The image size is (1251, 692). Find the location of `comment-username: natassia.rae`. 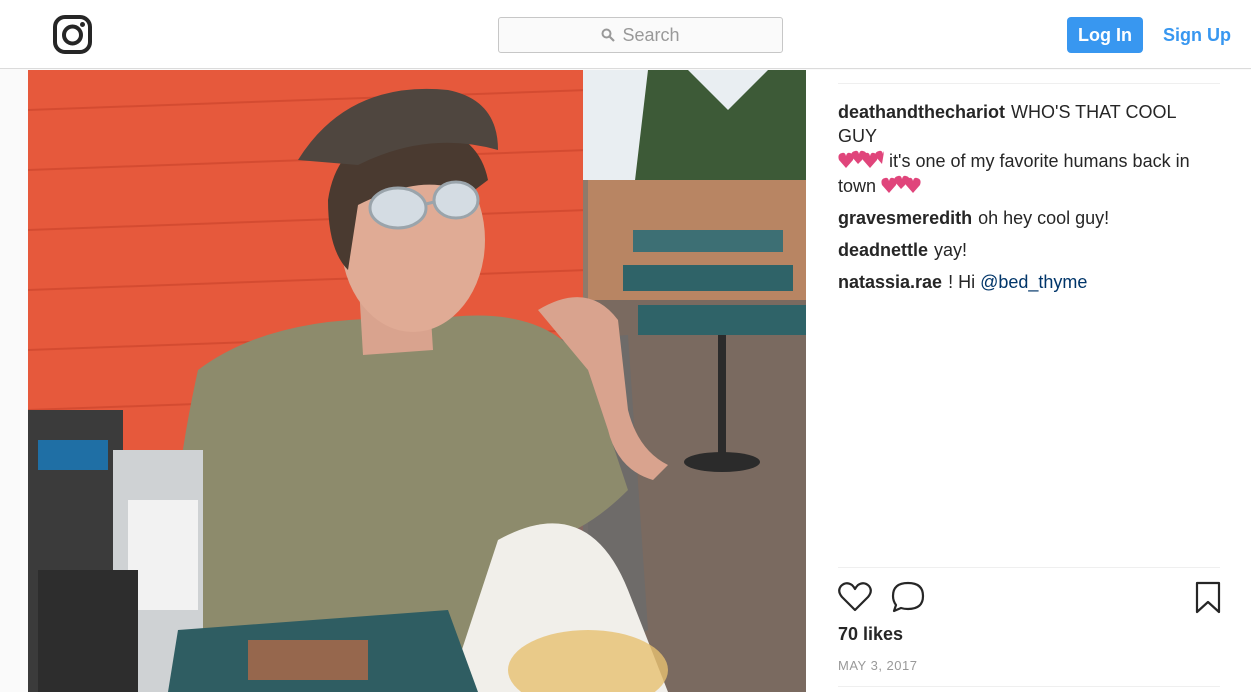

comment-username: natassia.rae is located at coordinates (890, 282).